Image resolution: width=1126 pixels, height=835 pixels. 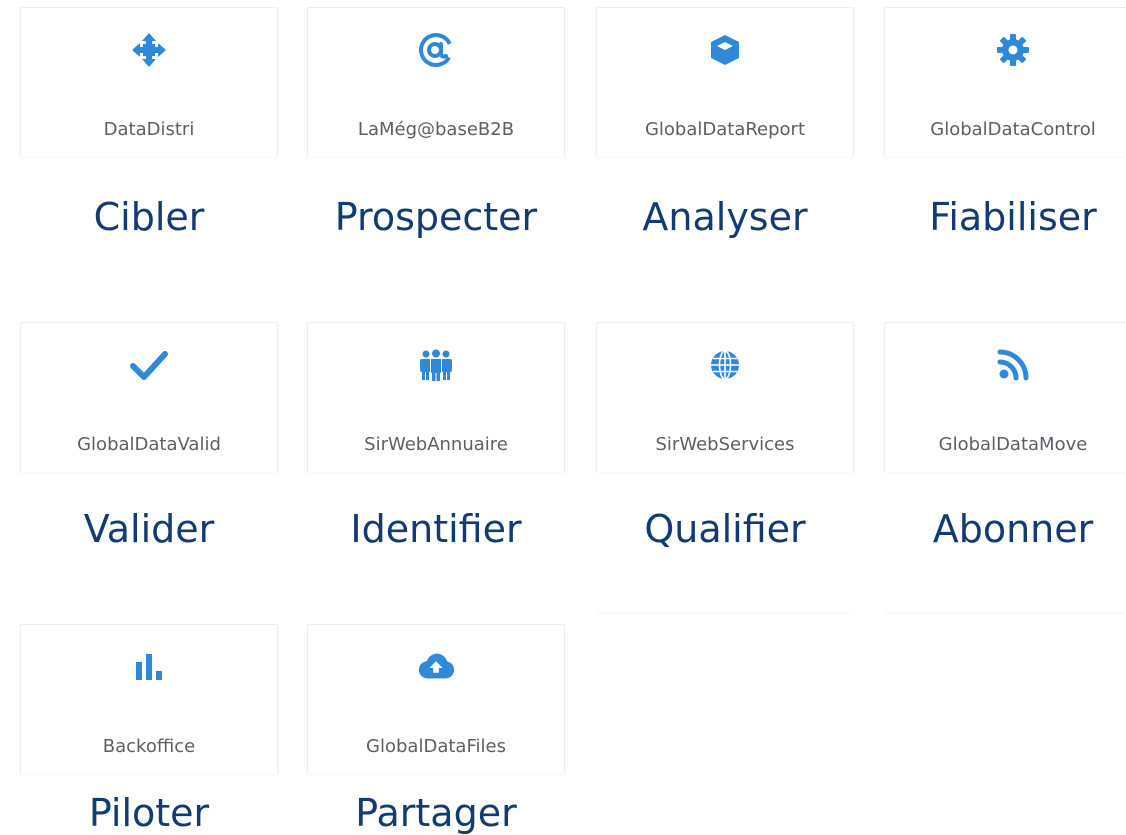 I want to click on caption-valider: Valider, so click(x=149, y=529).